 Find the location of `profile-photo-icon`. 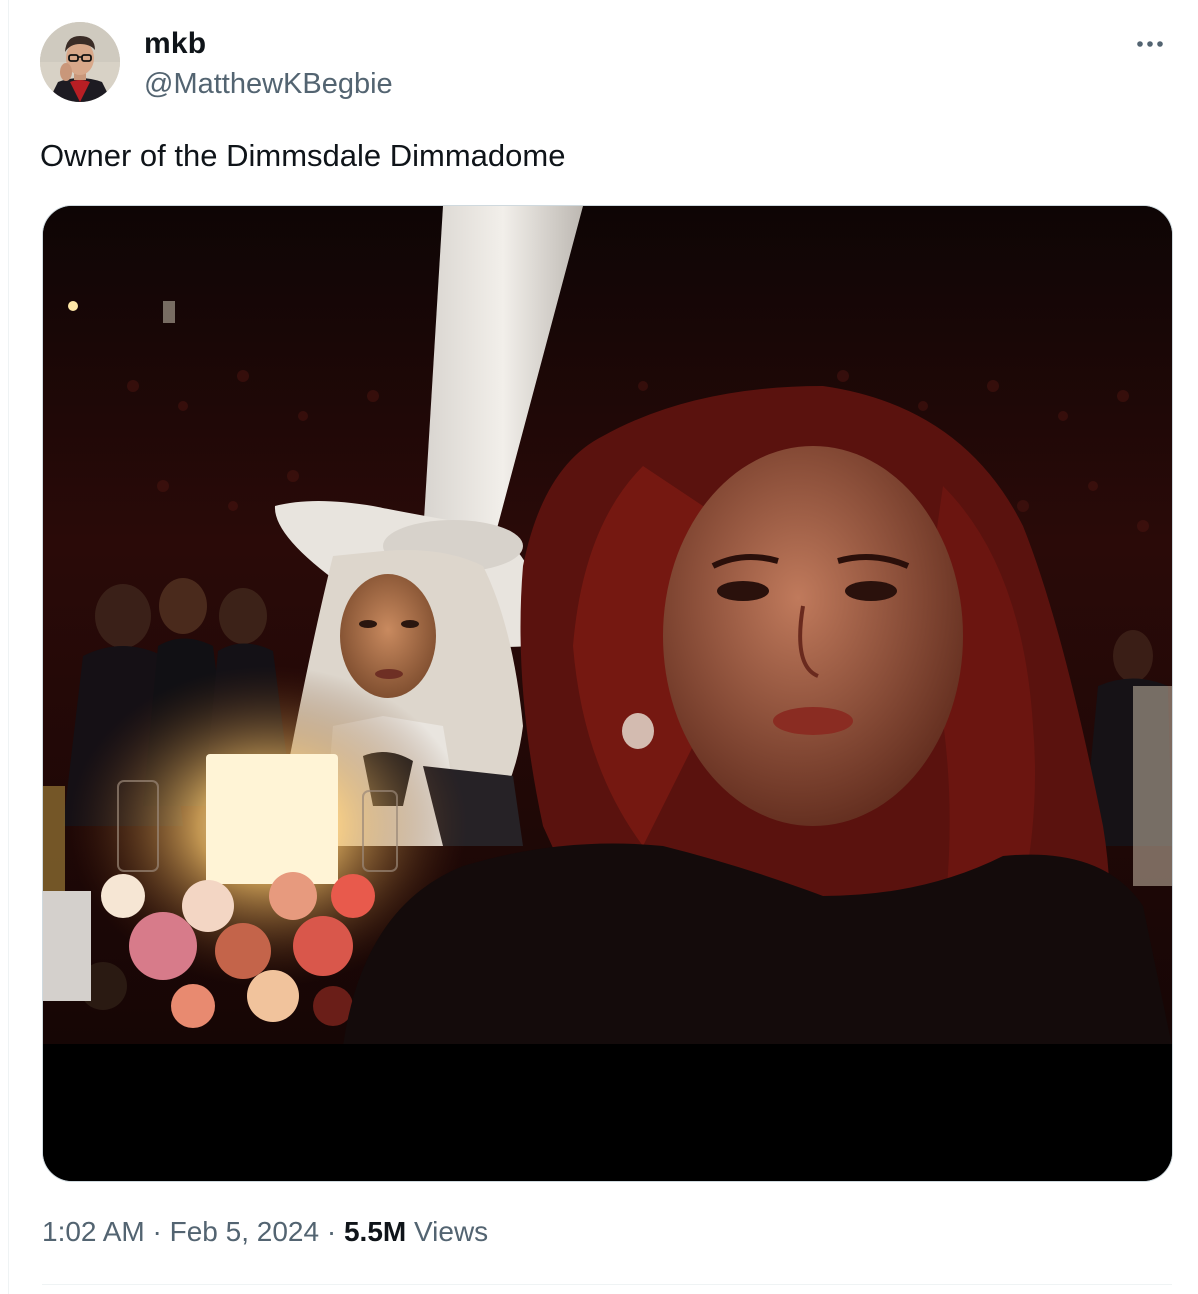

profile-photo-icon is located at coordinates (80, 62).